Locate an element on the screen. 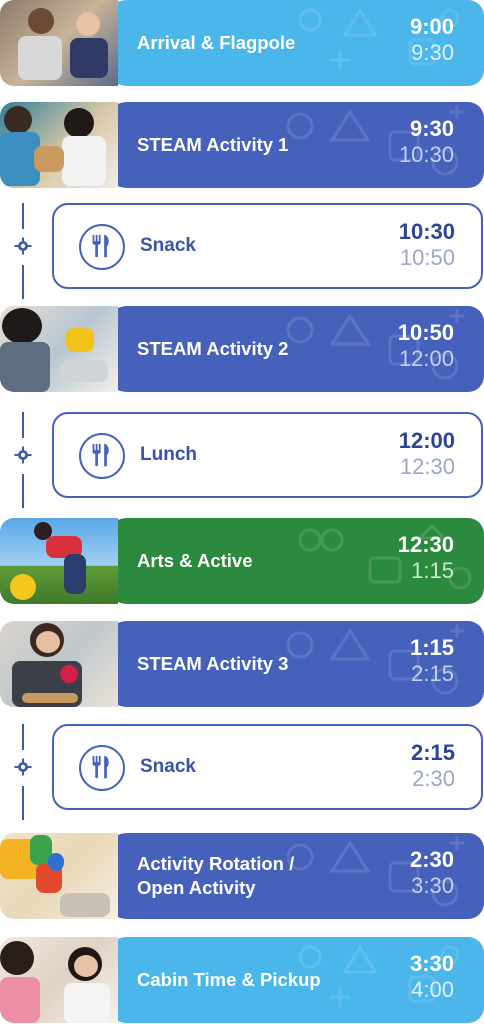  end-time: 9:30 is located at coordinates (432, 52).